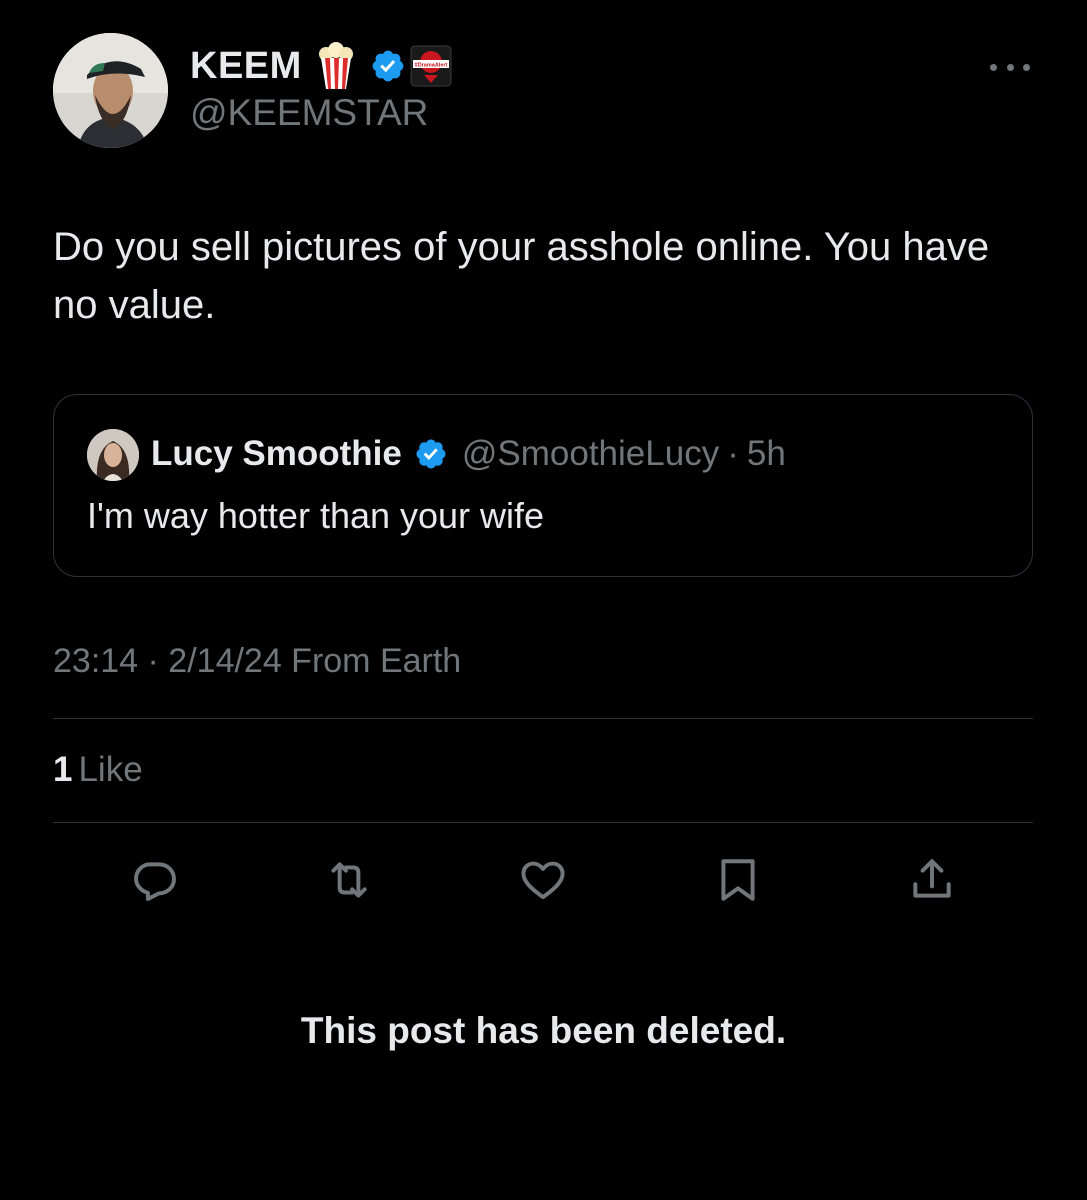 The image size is (1087, 1200). I want to click on bookmark-button, so click(738, 880).